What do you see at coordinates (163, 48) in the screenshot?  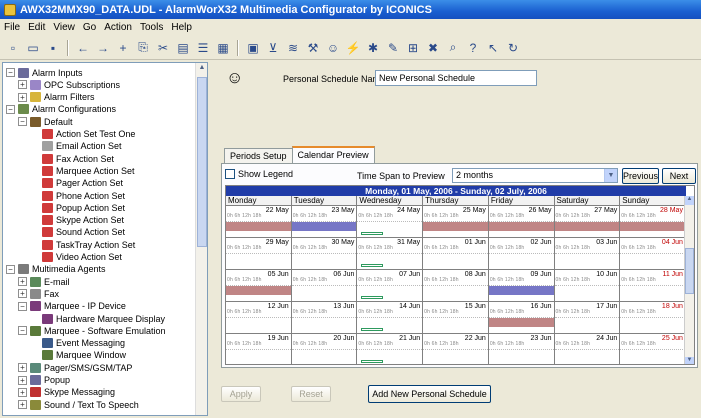 I see `cut-icon: ✂` at bounding box center [163, 48].